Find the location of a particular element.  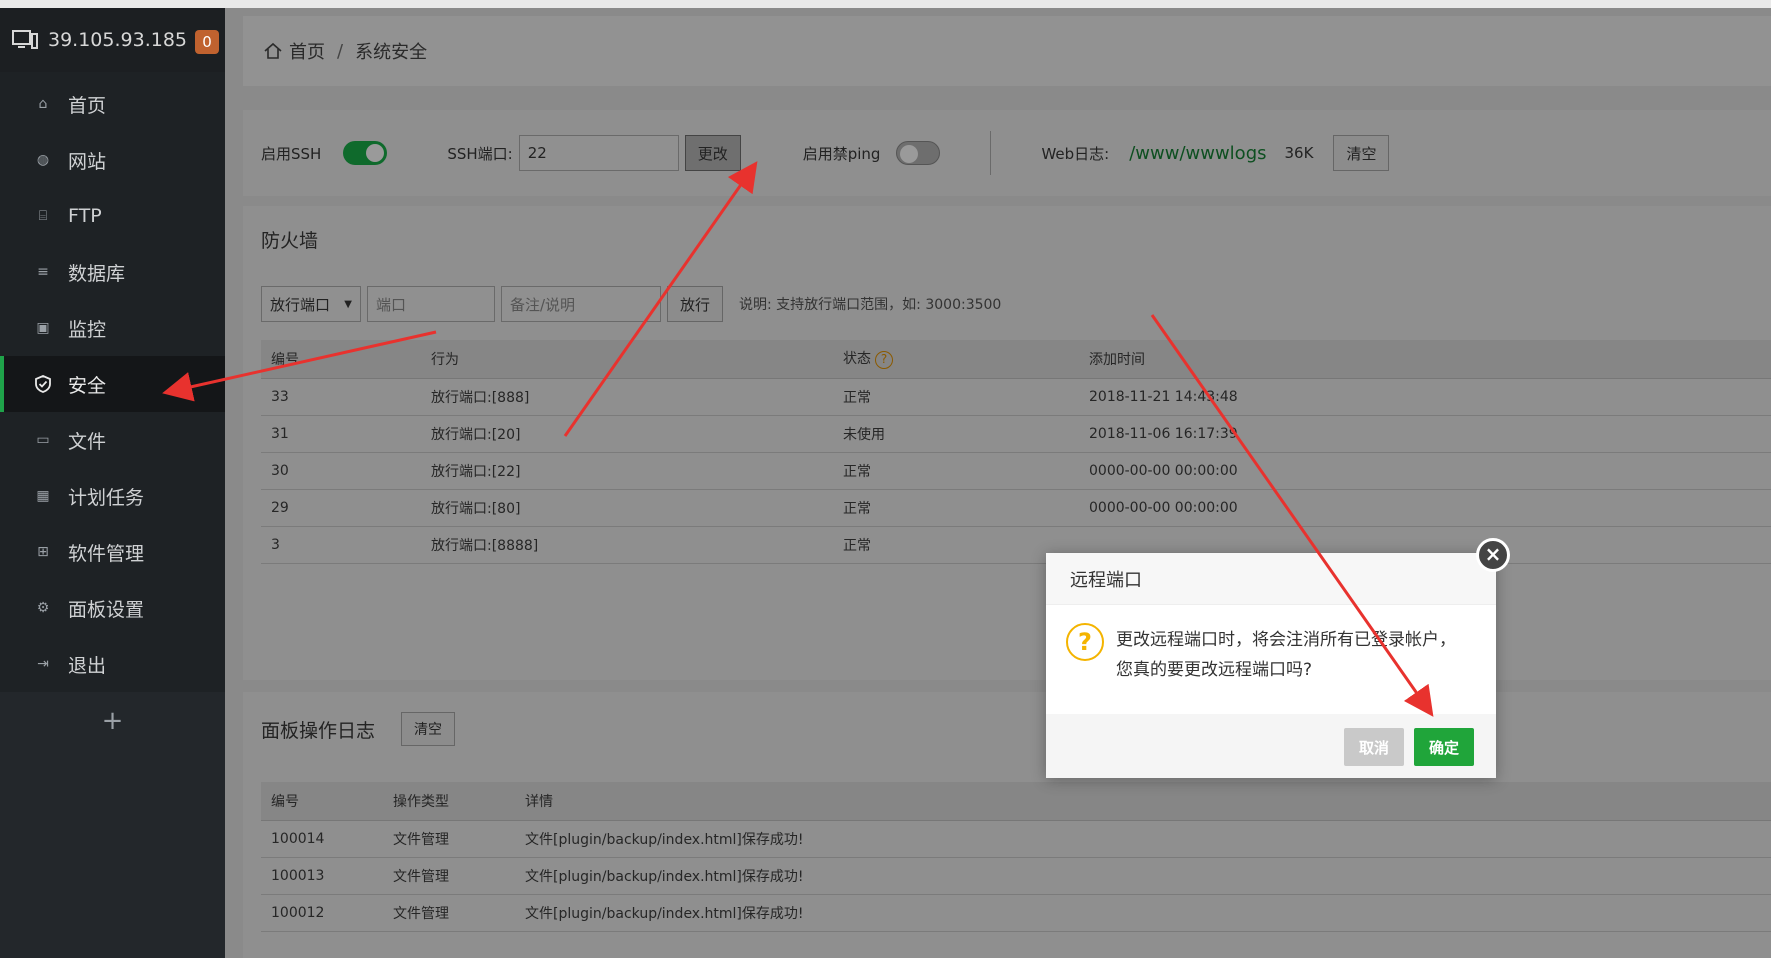

col-action: 行为 is located at coordinates (627, 359).